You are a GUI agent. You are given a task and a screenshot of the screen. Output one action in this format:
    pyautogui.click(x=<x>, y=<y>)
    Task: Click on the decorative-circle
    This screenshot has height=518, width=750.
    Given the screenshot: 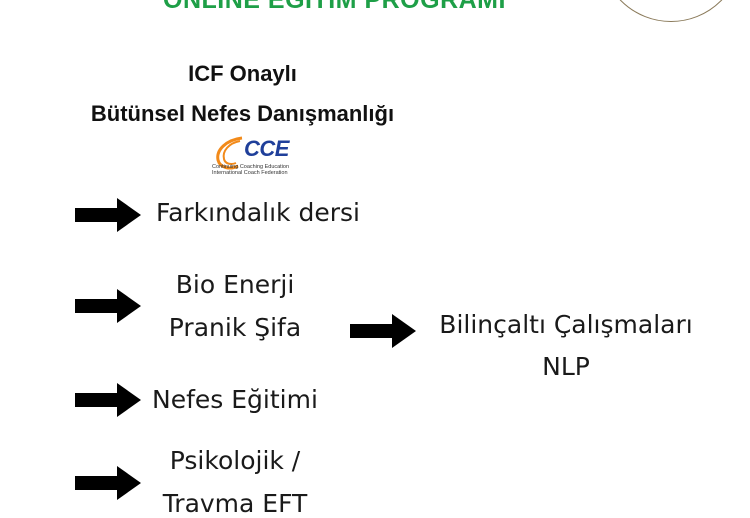 What is the action you would take?
    pyautogui.click(x=671, y=11)
    